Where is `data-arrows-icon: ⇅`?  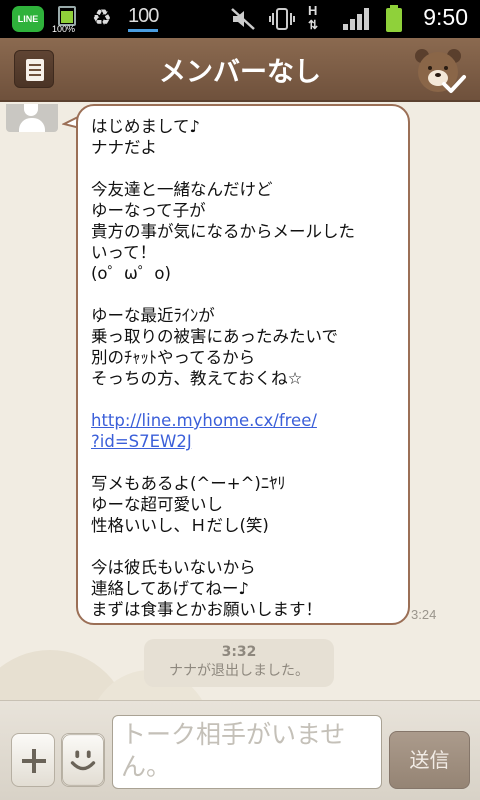 data-arrows-icon: ⇅ is located at coordinates (313, 25).